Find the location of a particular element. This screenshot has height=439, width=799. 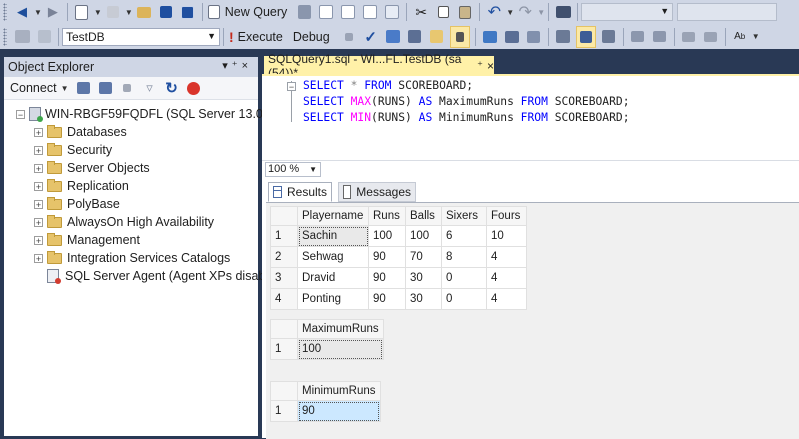

tree-node-alwayson: + AlwaysOn High Availability is located at coordinates (124, 222).